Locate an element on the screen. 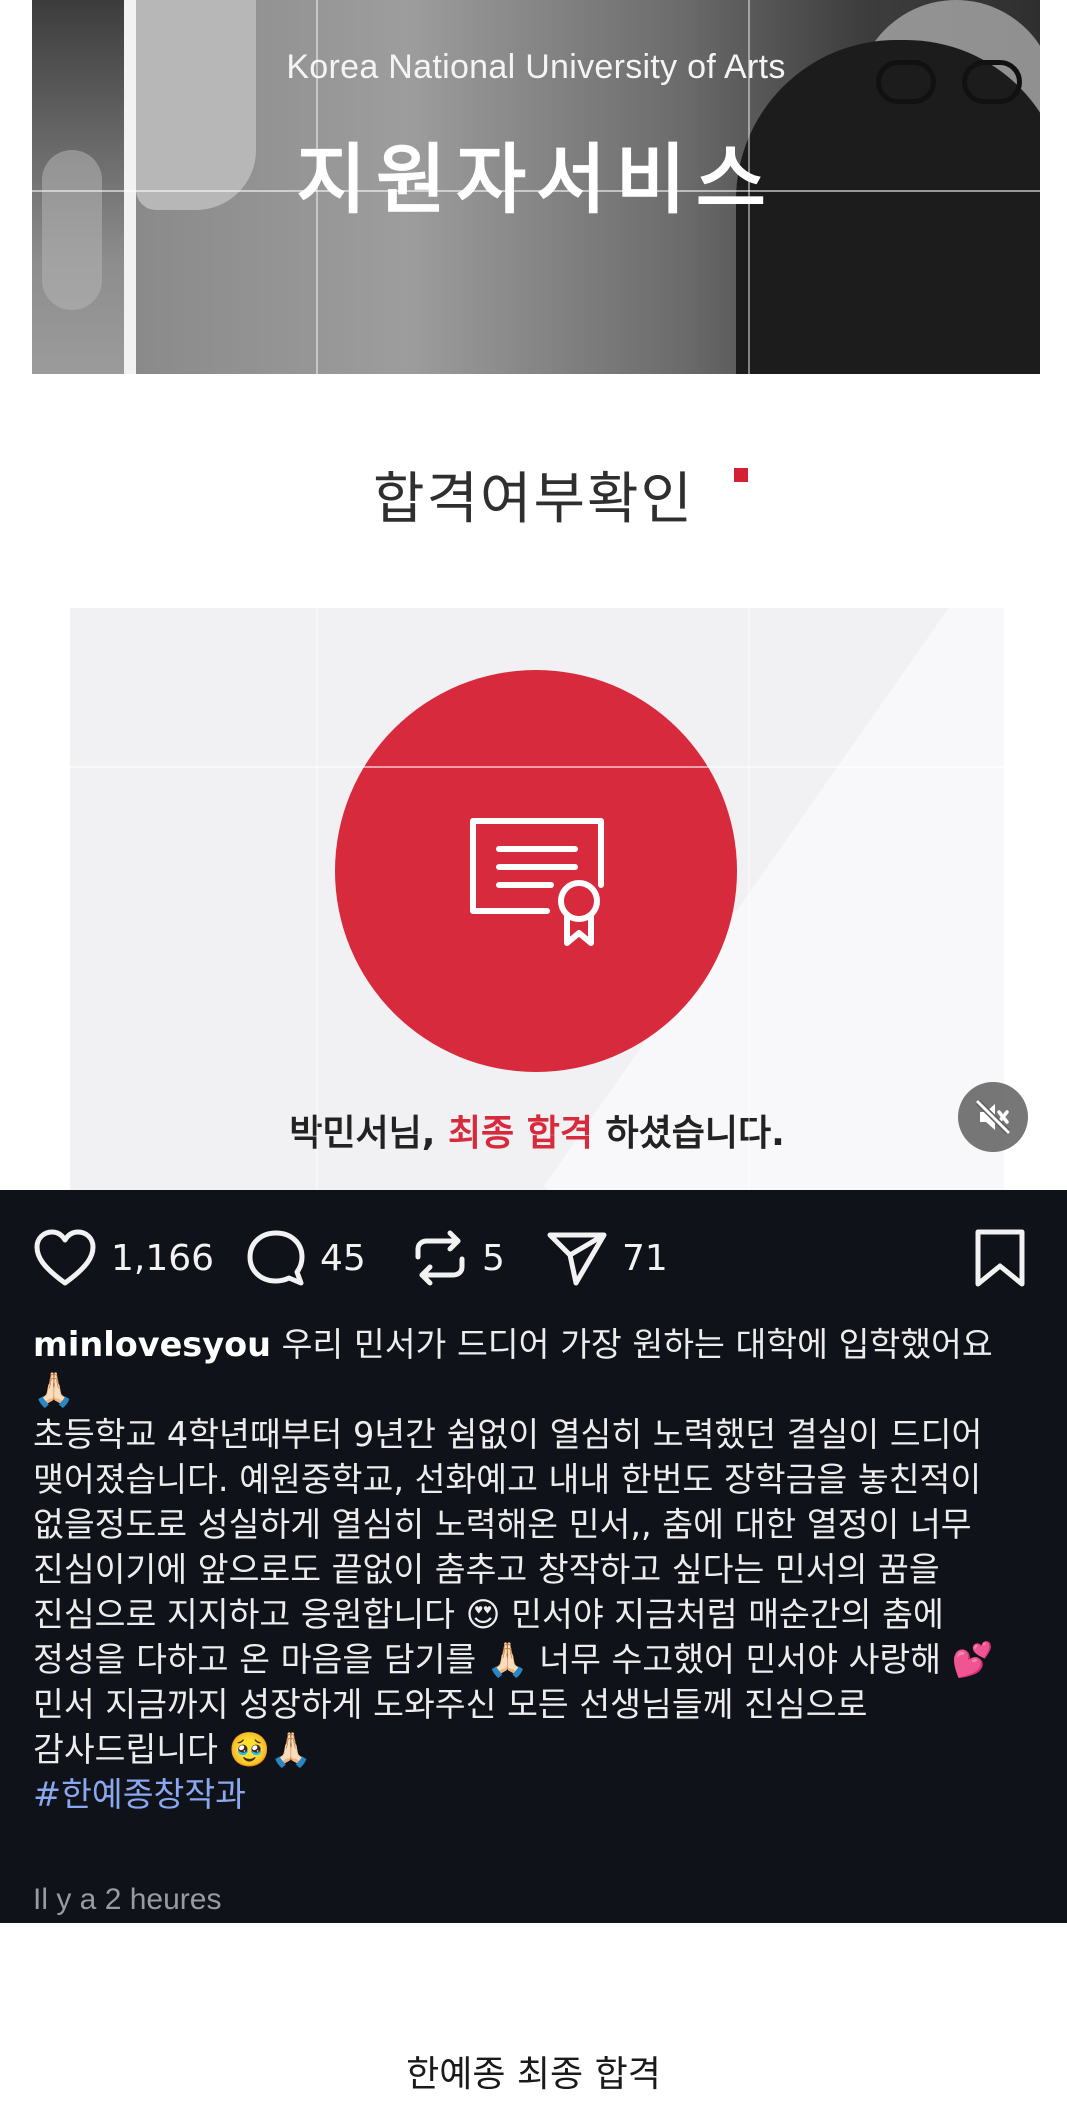 This screenshot has width=1067, height=2120. result-message-highlight: 최종 합격 is located at coordinates (520, 1133).